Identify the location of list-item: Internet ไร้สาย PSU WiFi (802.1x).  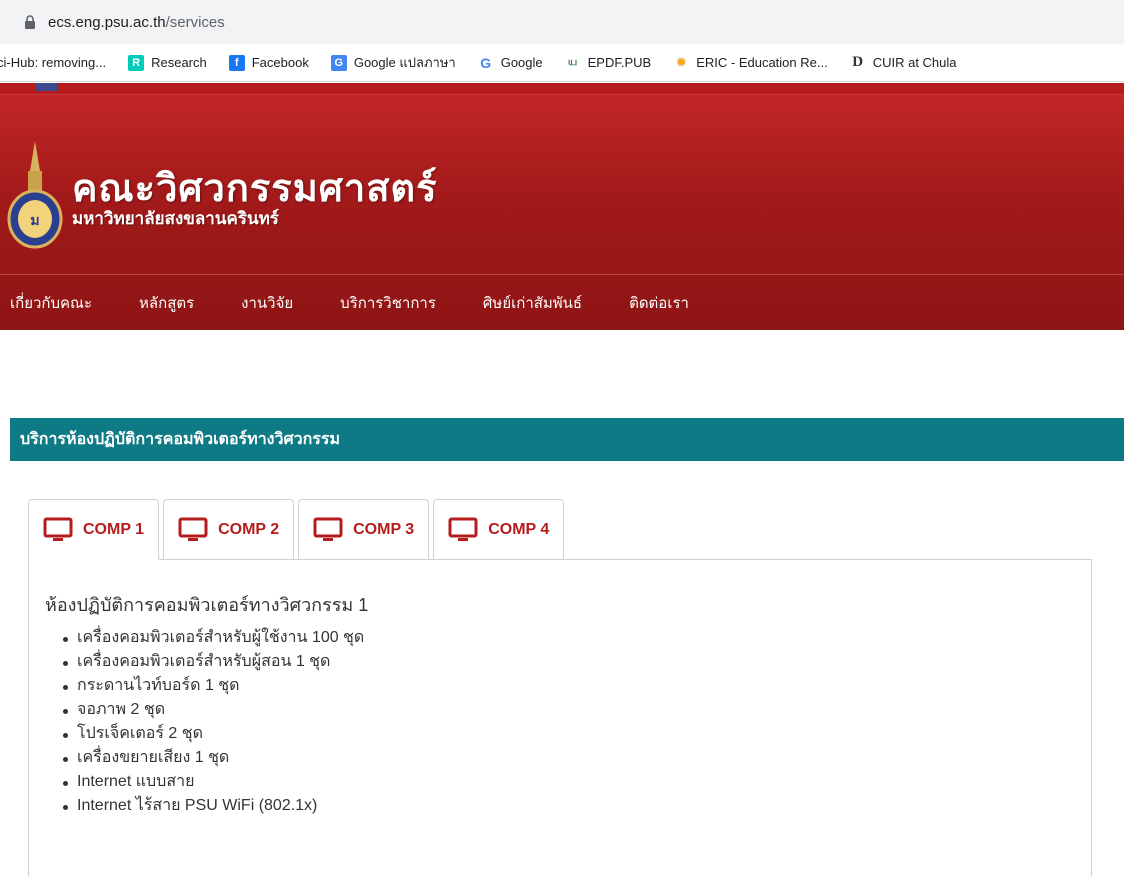
(213, 806).